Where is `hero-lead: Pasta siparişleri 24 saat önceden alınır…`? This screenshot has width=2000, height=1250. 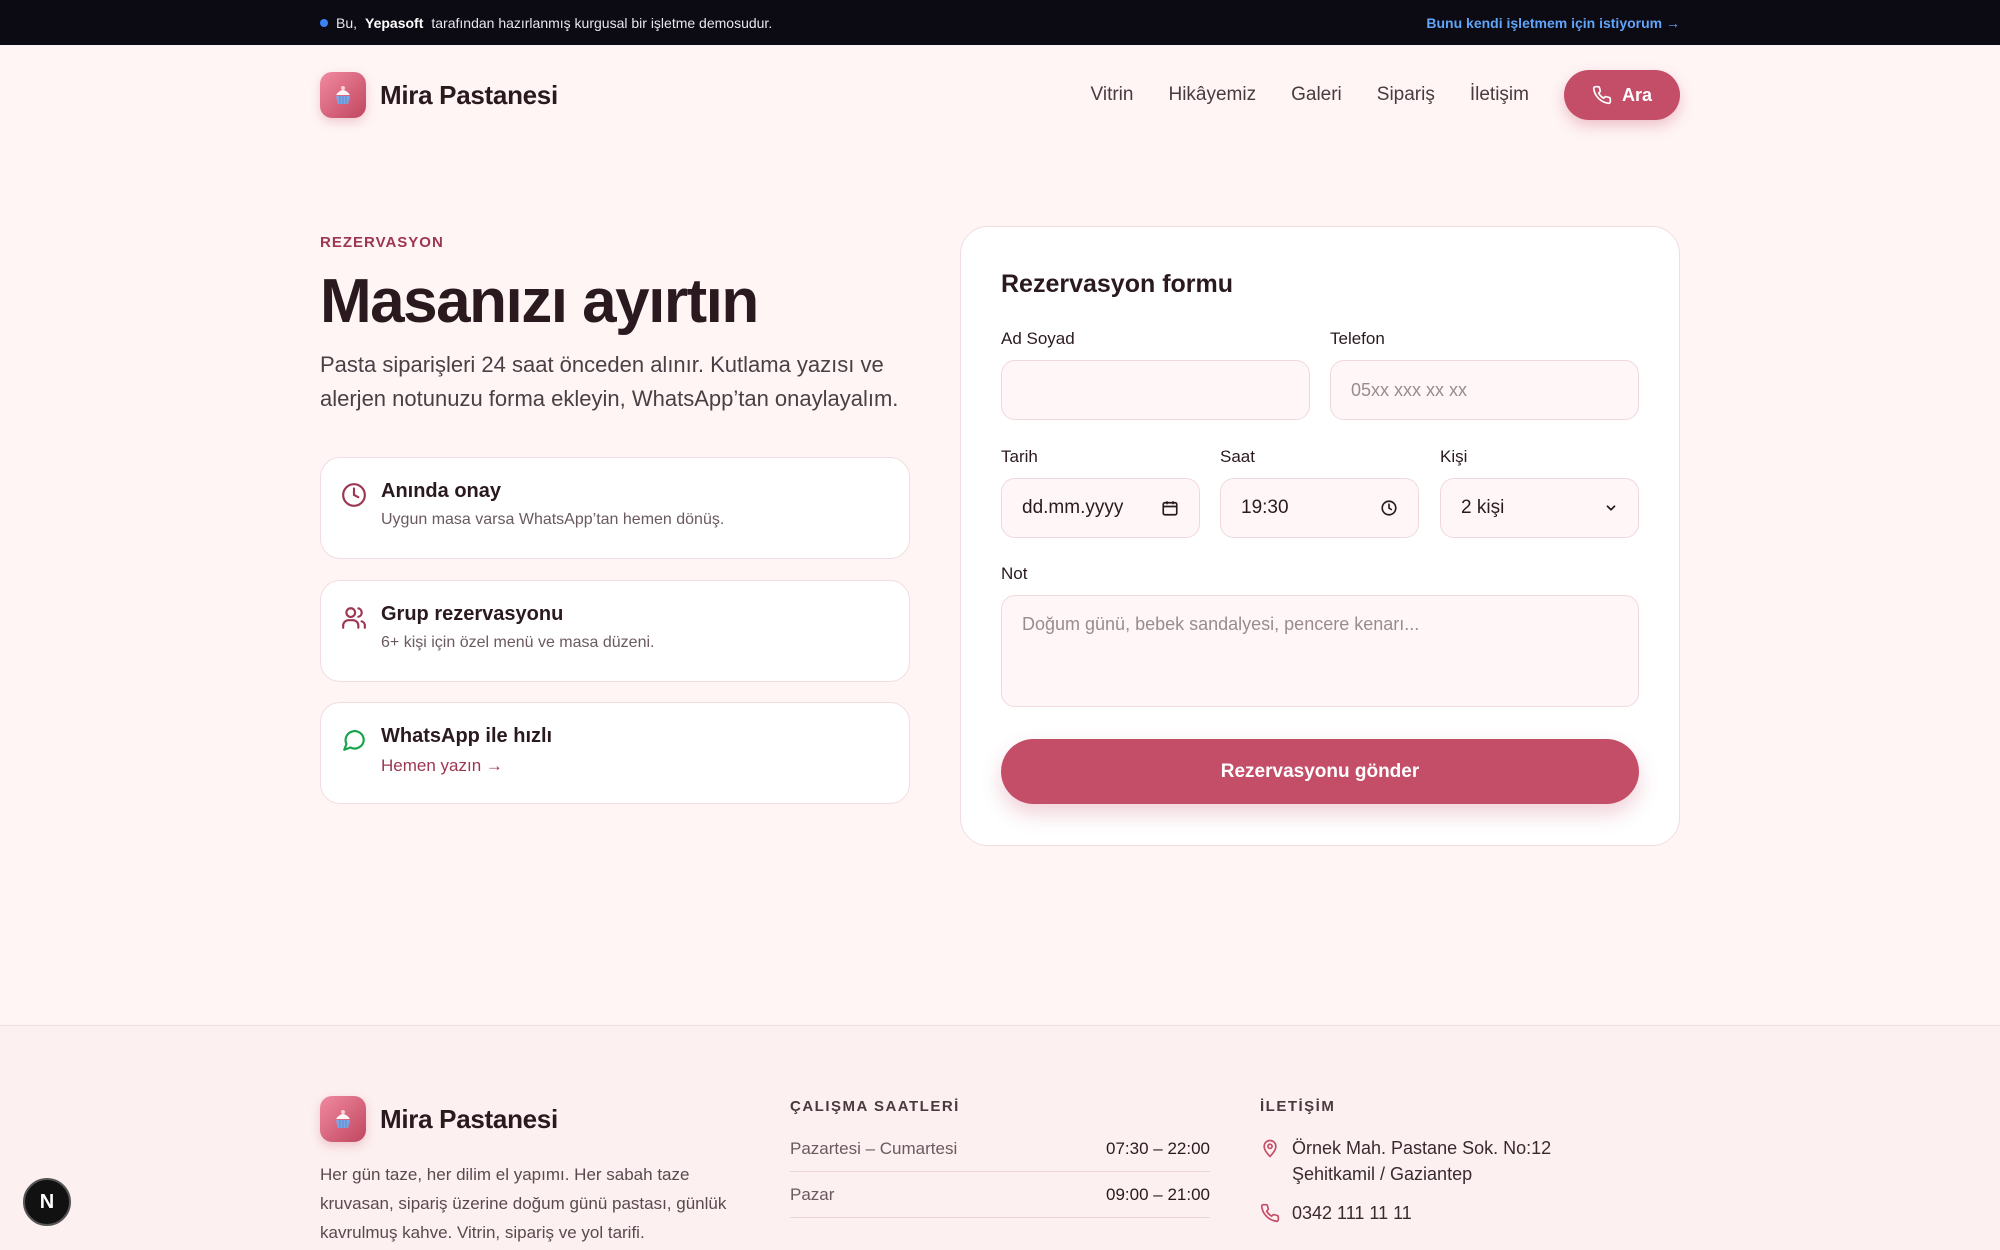 hero-lead: Pasta siparişleri 24 saat önceden alınır… is located at coordinates (609, 381).